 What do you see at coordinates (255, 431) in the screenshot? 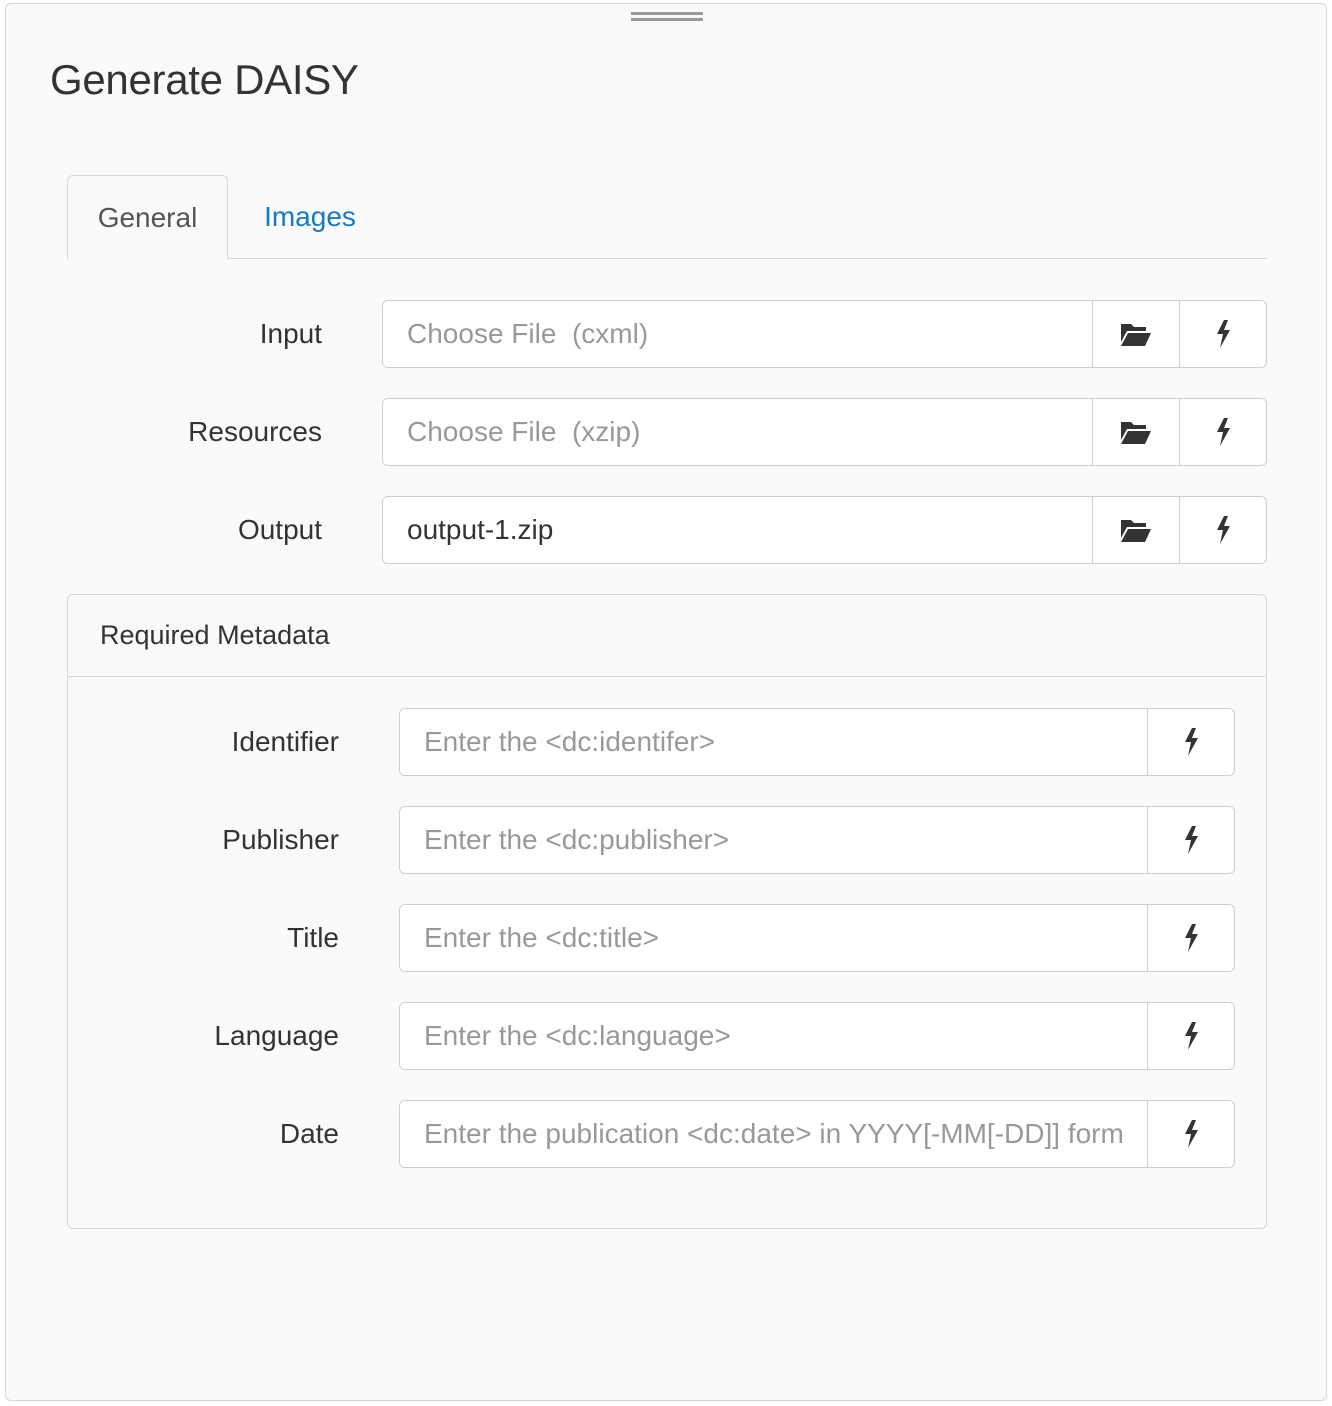
I see `resources-label: Resources` at bounding box center [255, 431].